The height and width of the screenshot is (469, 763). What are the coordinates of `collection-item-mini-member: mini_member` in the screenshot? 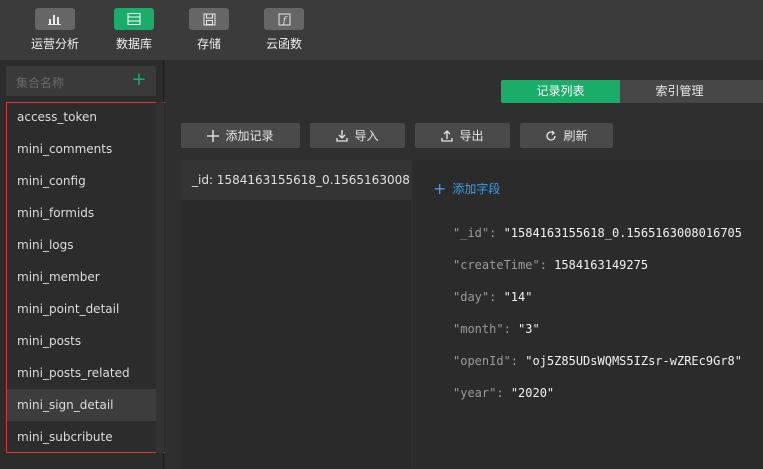 It's located at (82, 277).